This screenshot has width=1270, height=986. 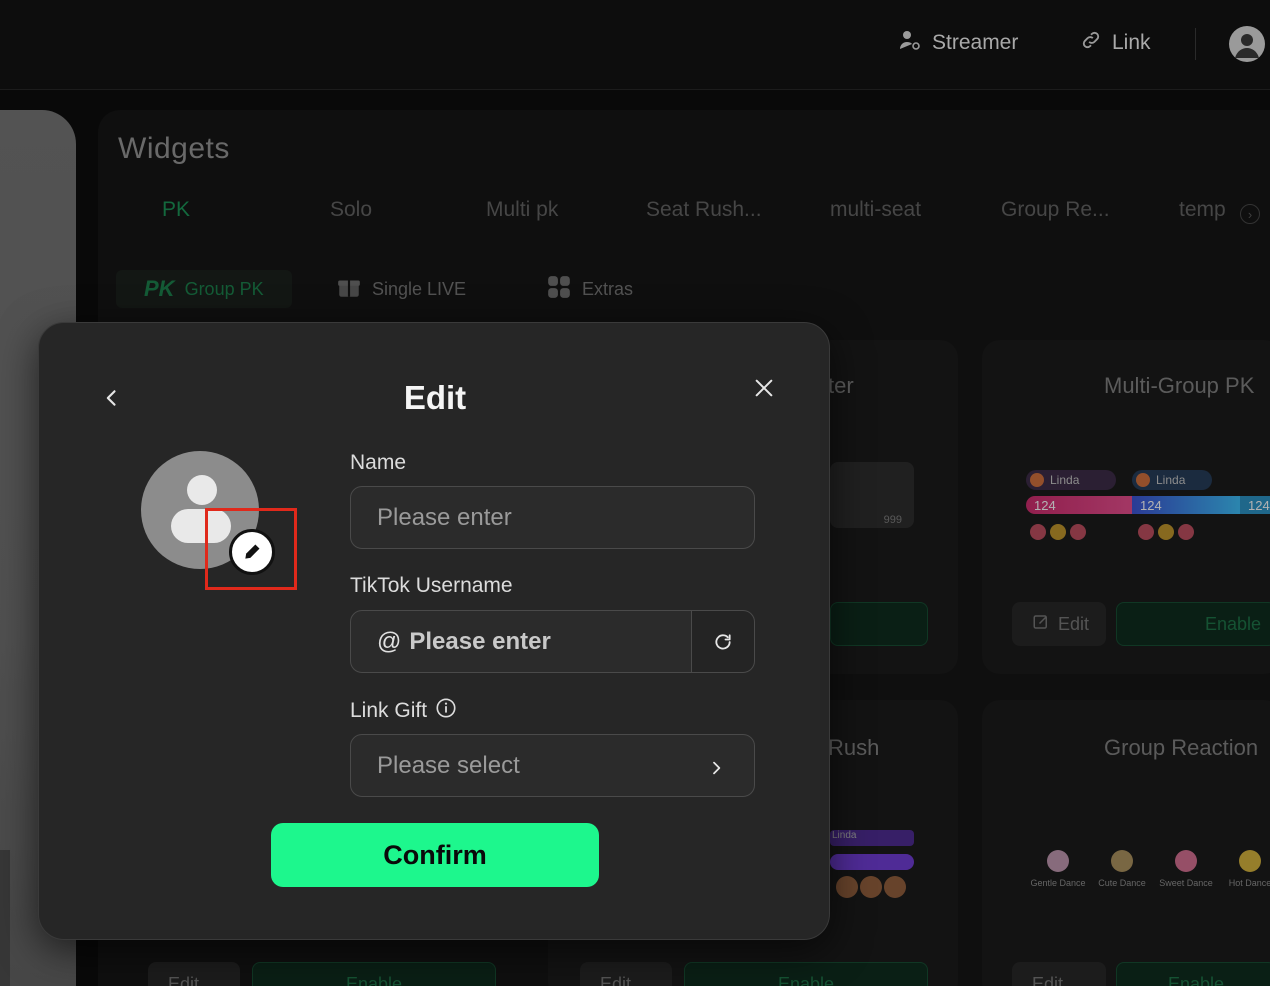 I want to click on streamer-icon, so click(x=910, y=43).